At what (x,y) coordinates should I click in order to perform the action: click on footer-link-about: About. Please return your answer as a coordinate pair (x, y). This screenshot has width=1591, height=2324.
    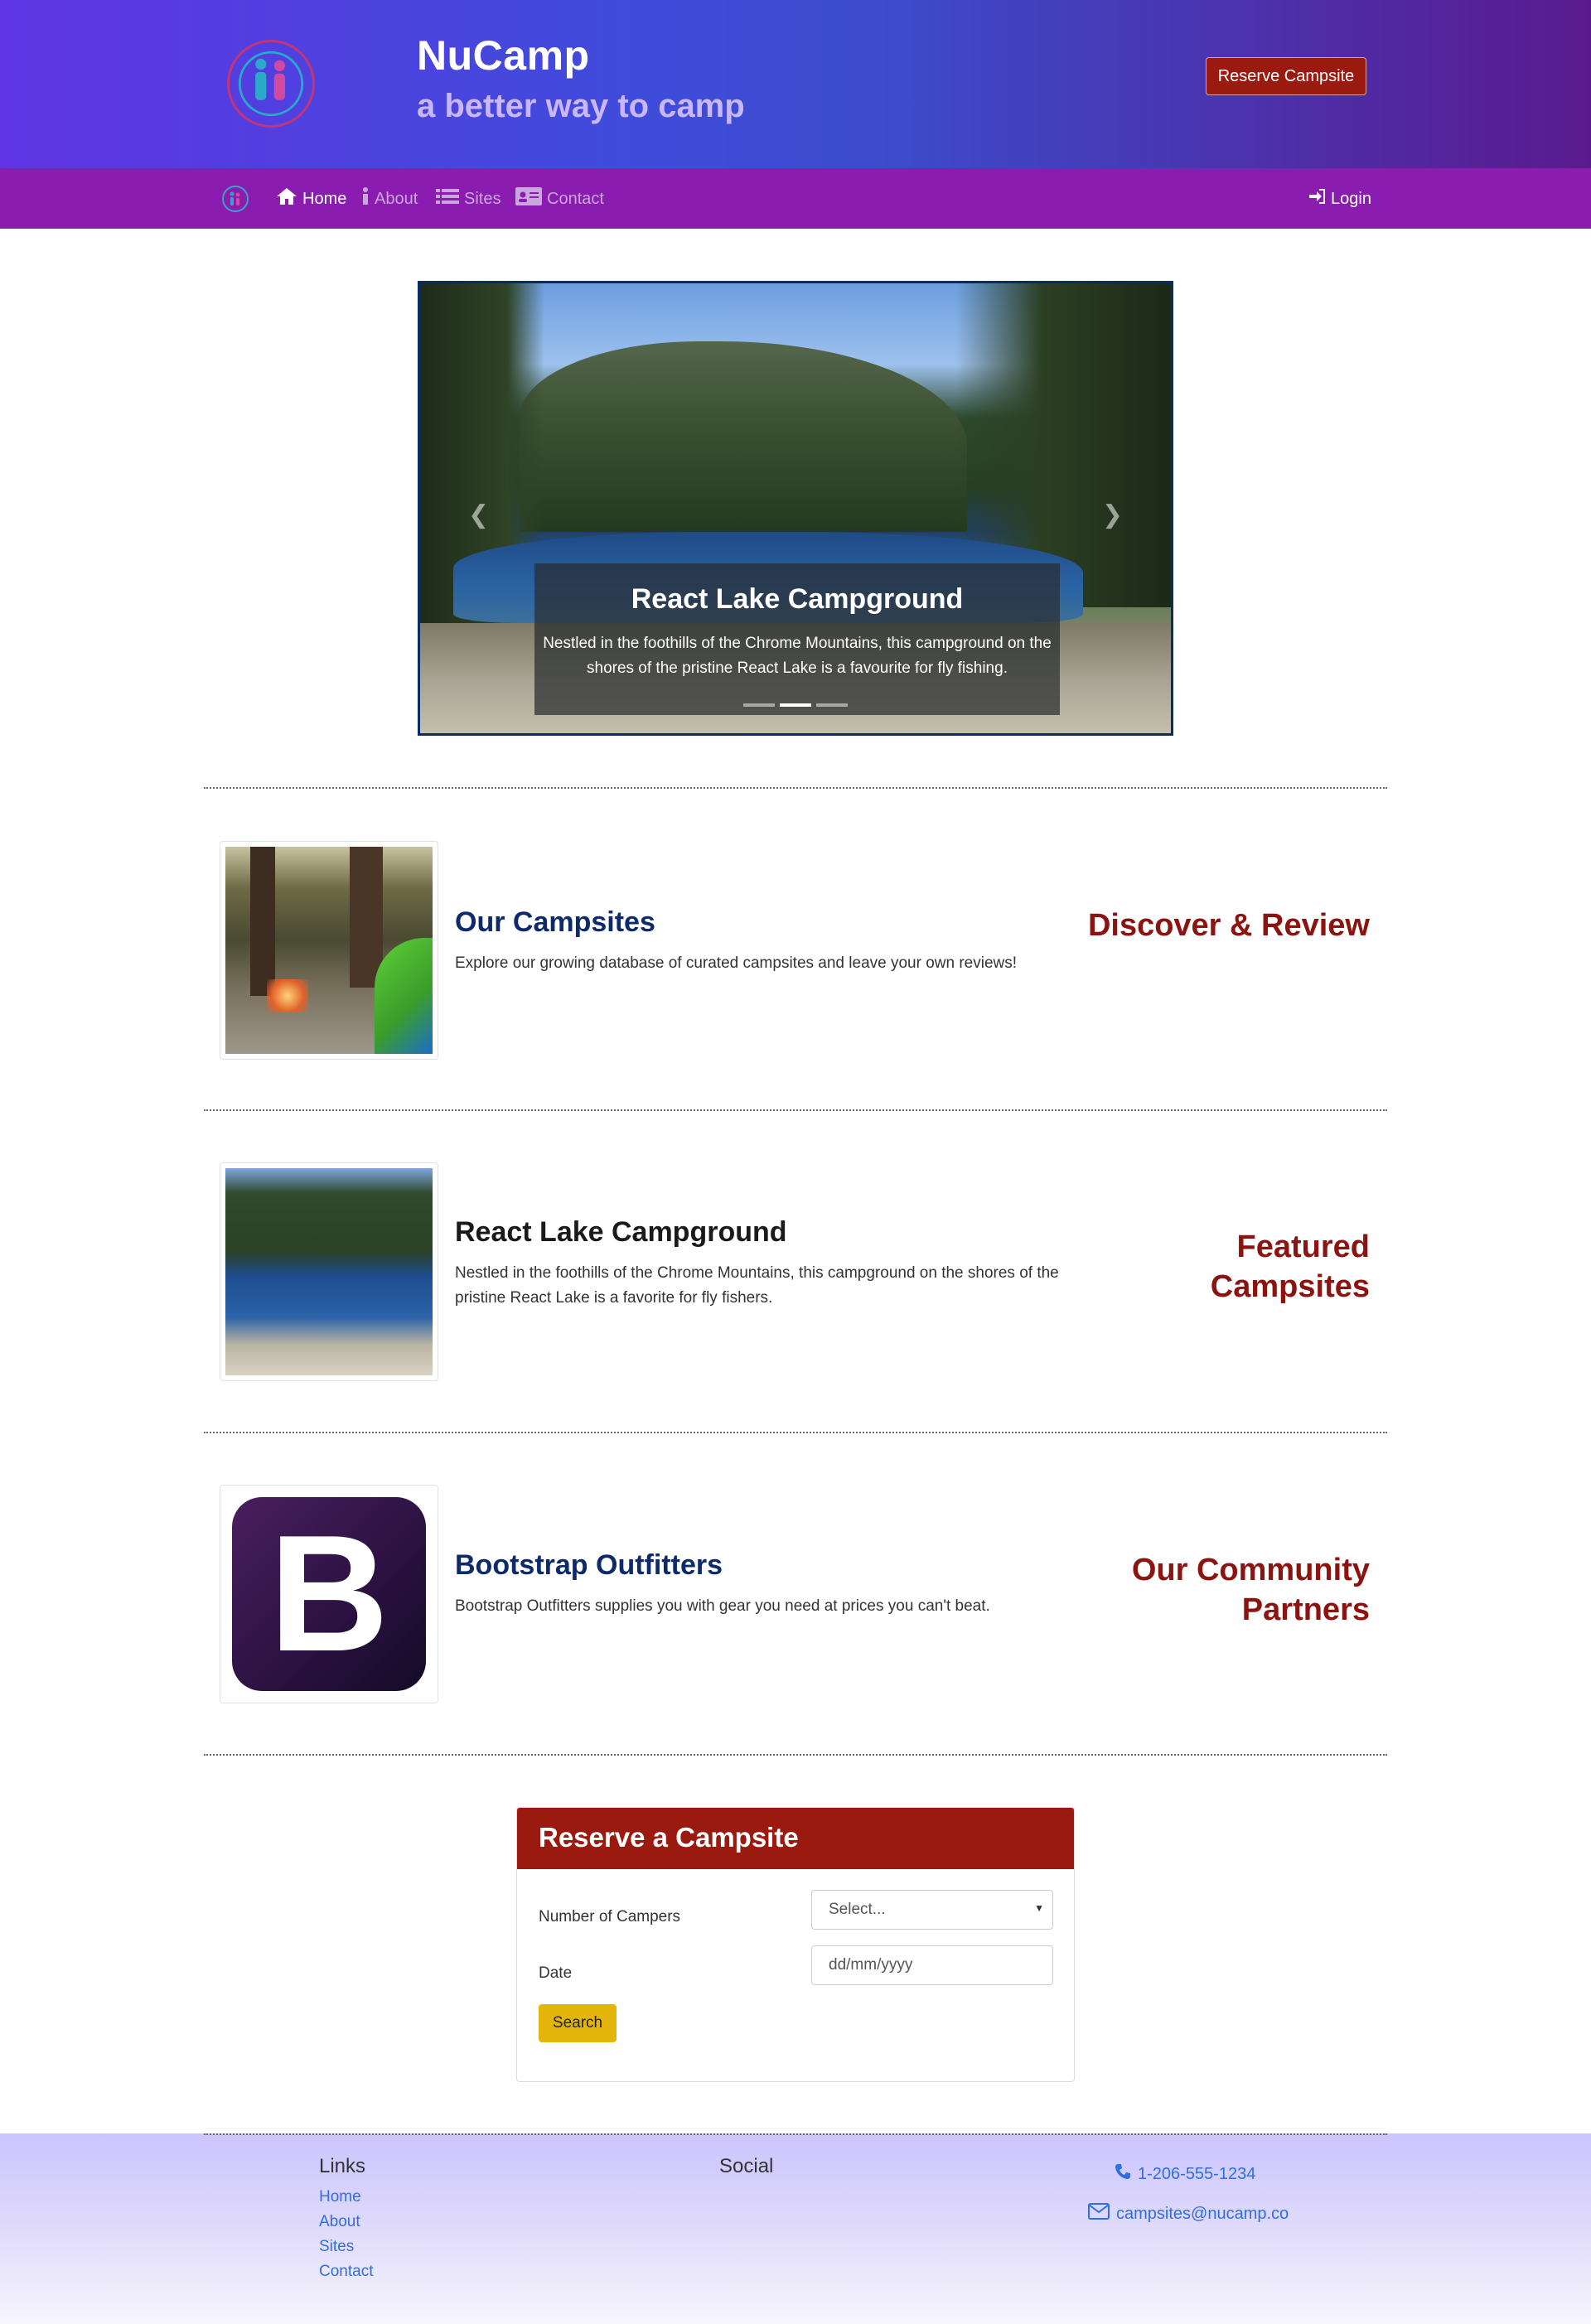
    Looking at the image, I should click on (339, 2222).